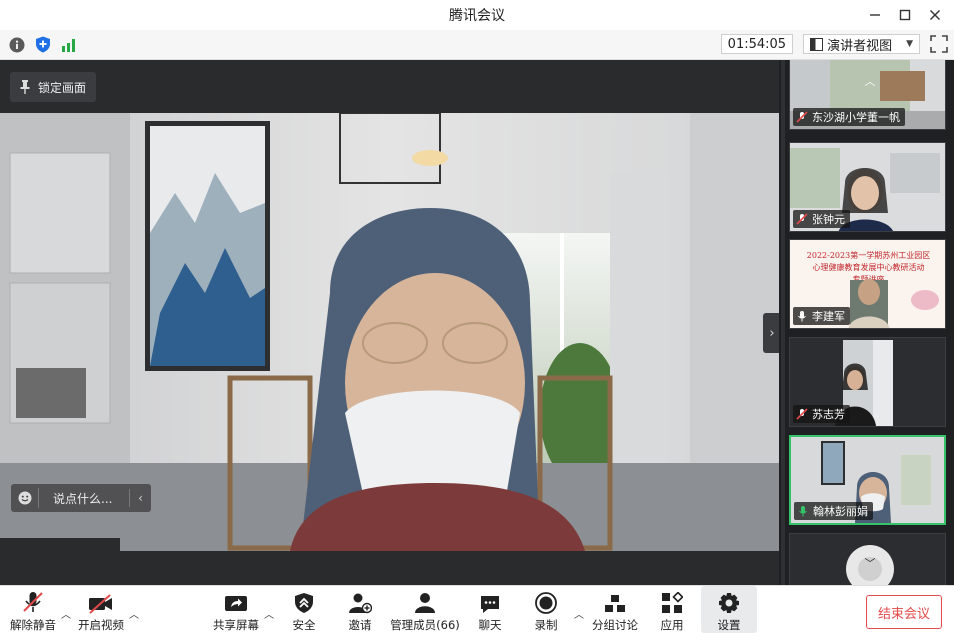  I want to click on invite-button: 邀请, so click(360, 609).